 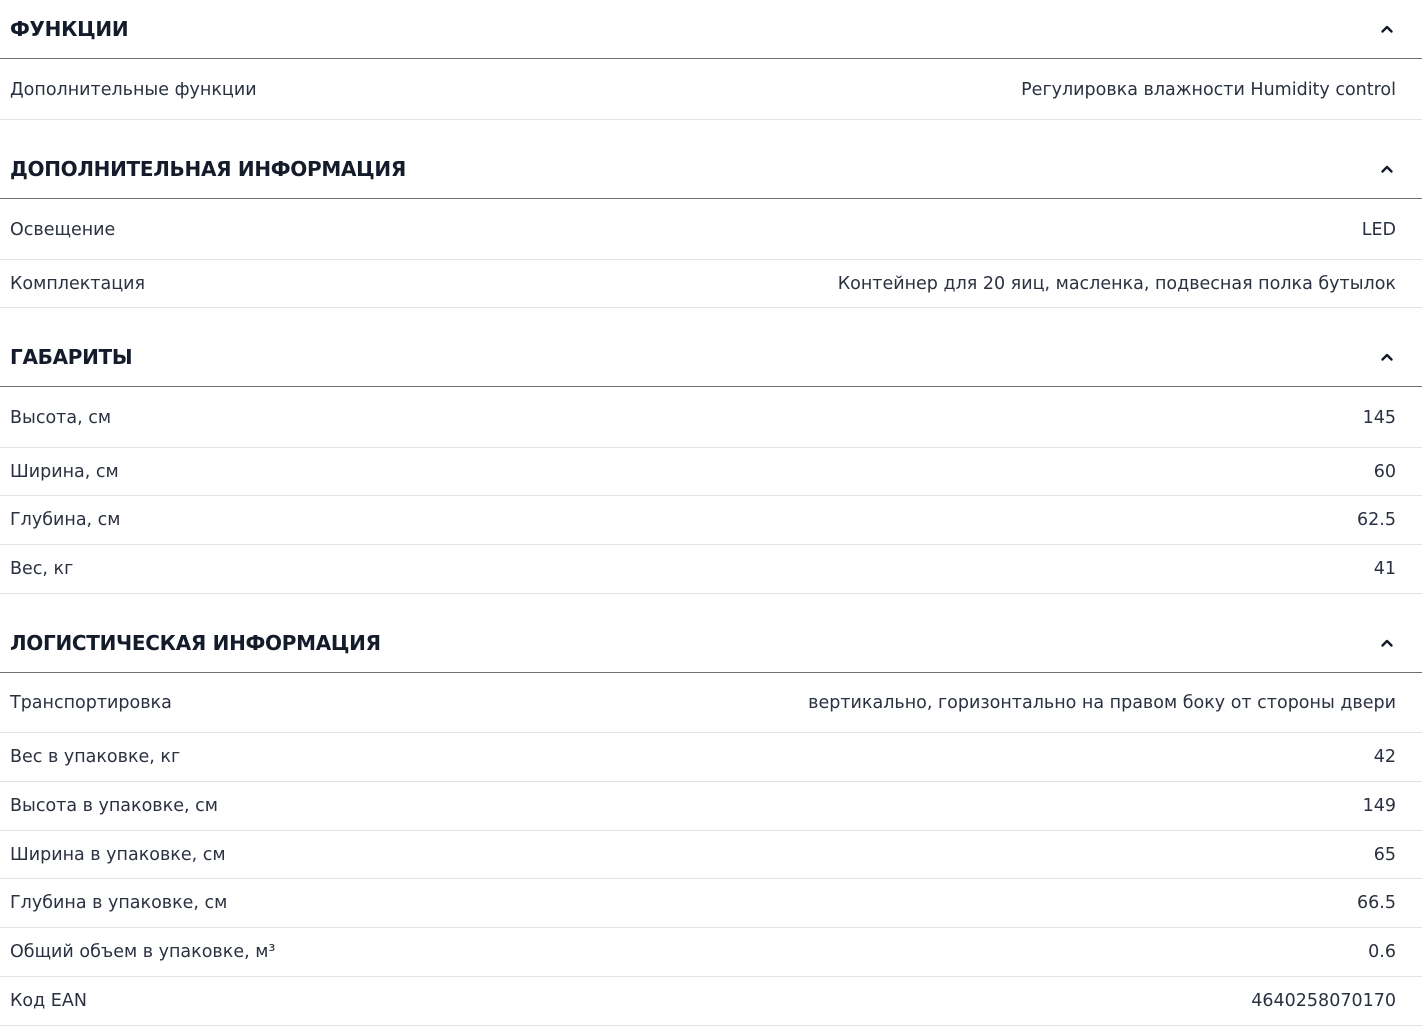 What do you see at coordinates (711, 1001) in the screenshot?
I see `spec-row: Код EAN 4640258070170` at bounding box center [711, 1001].